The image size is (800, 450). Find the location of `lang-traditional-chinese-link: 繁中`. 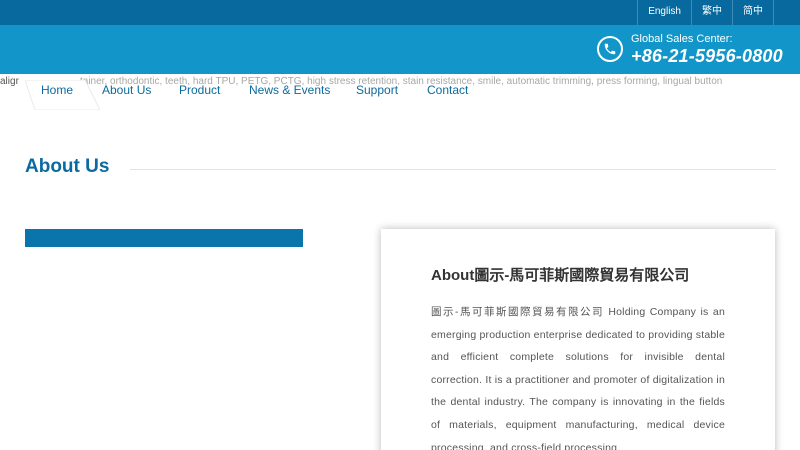

lang-traditional-chinese-link: 繁中 is located at coordinates (711, 12).